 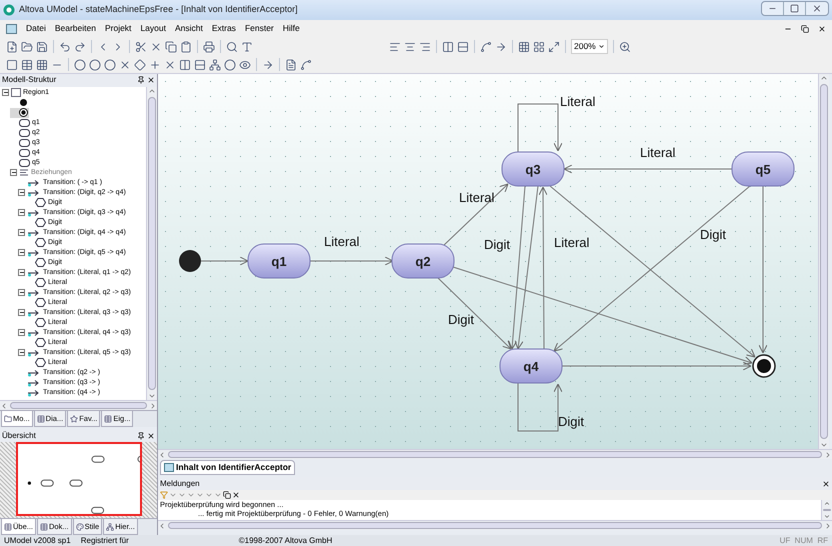 What do you see at coordinates (539, 46) in the screenshot?
I see `layout-icon` at bounding box center [539, 46].